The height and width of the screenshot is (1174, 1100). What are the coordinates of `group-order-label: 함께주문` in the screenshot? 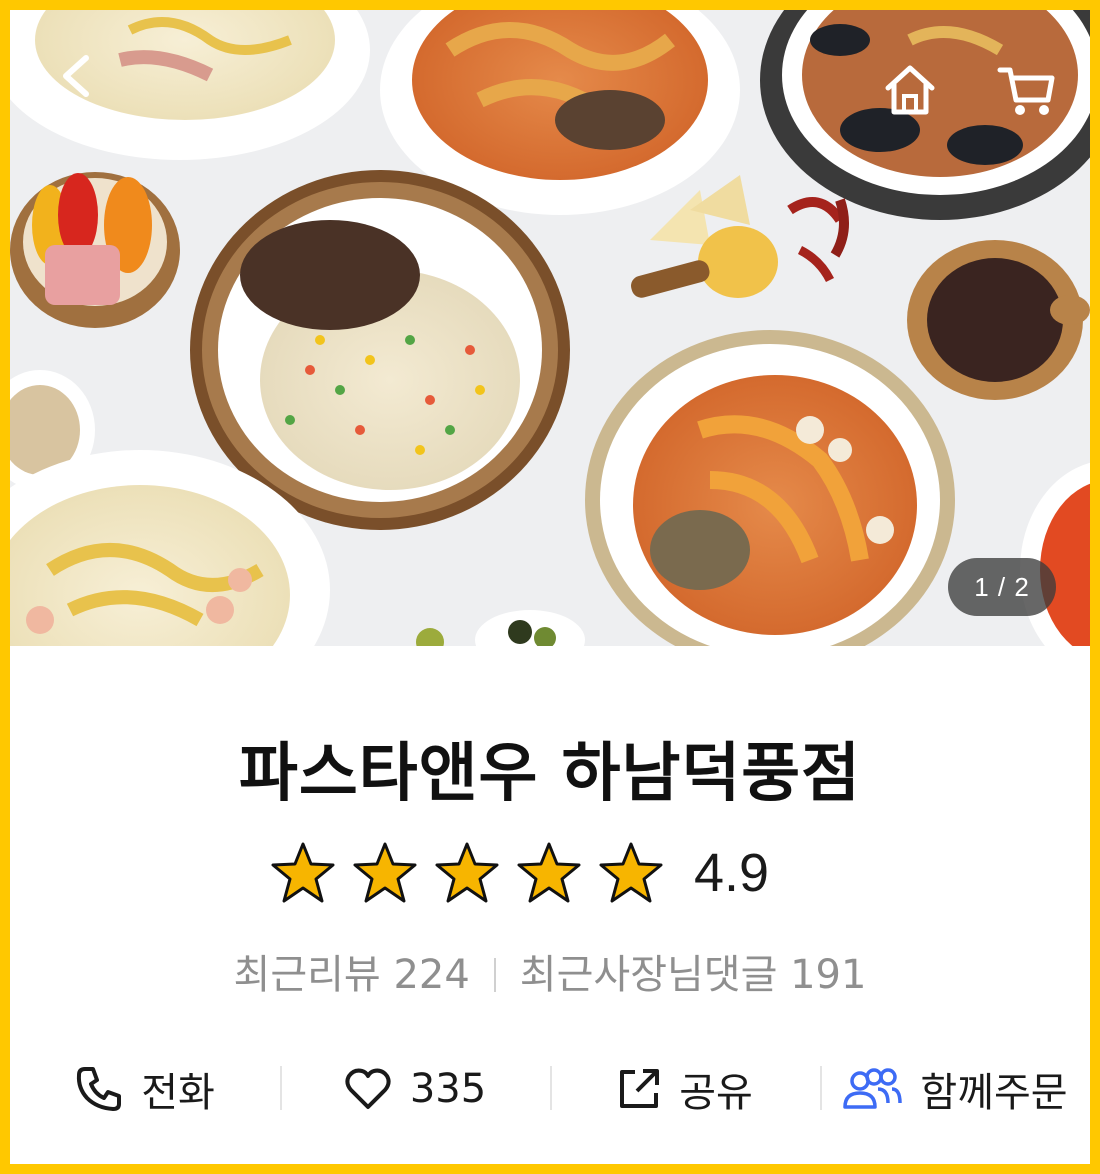 It's located at (994, 1093).